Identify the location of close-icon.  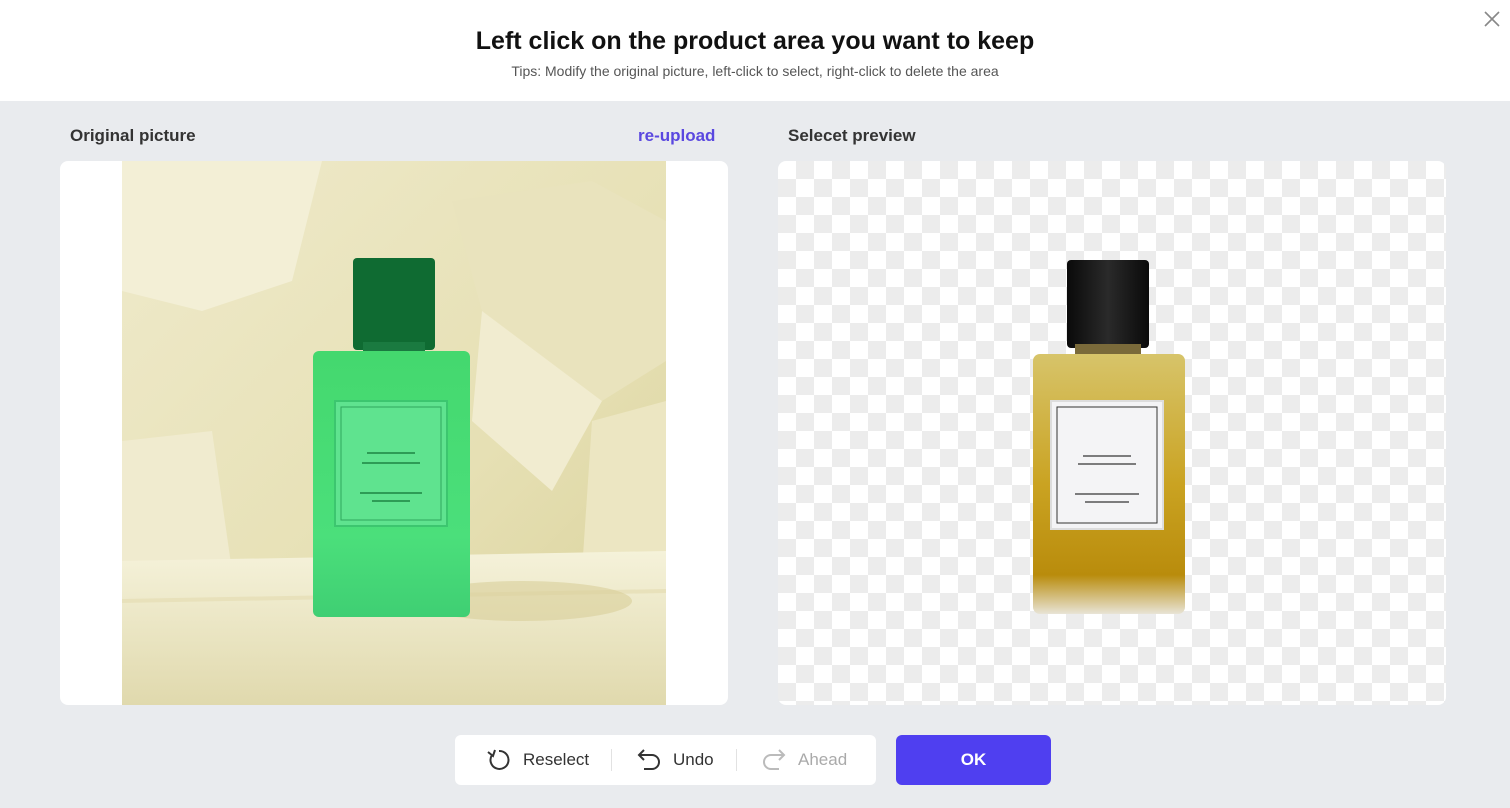
(1492, 19).